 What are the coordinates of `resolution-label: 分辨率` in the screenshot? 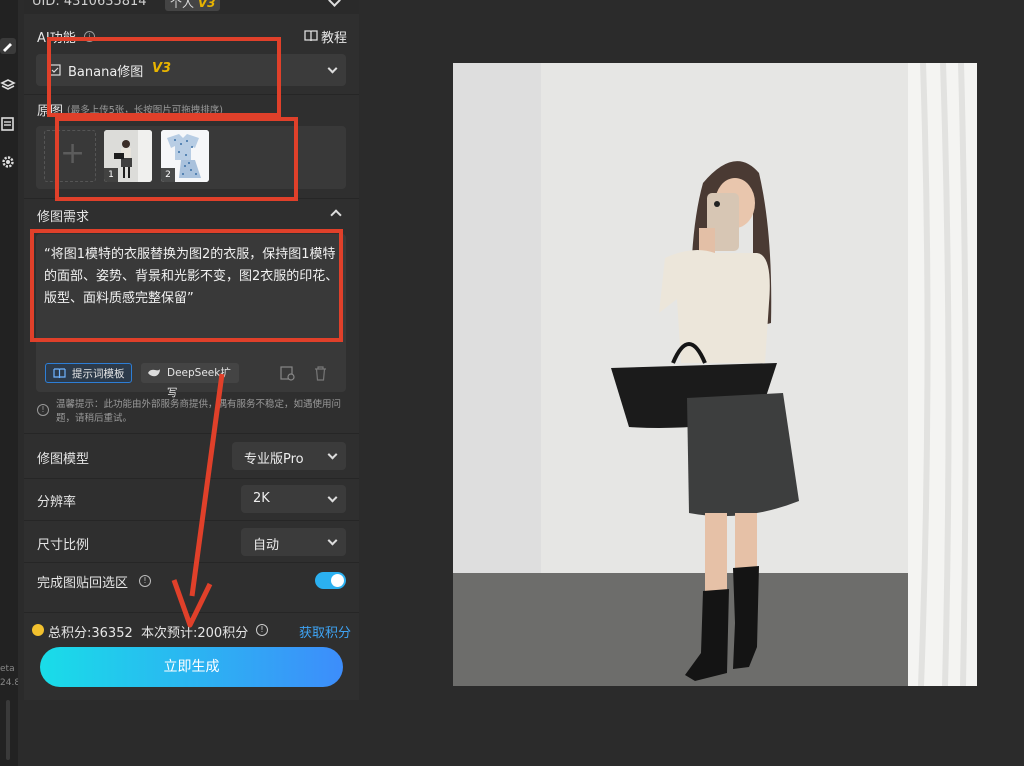 It's located at (57, 502).